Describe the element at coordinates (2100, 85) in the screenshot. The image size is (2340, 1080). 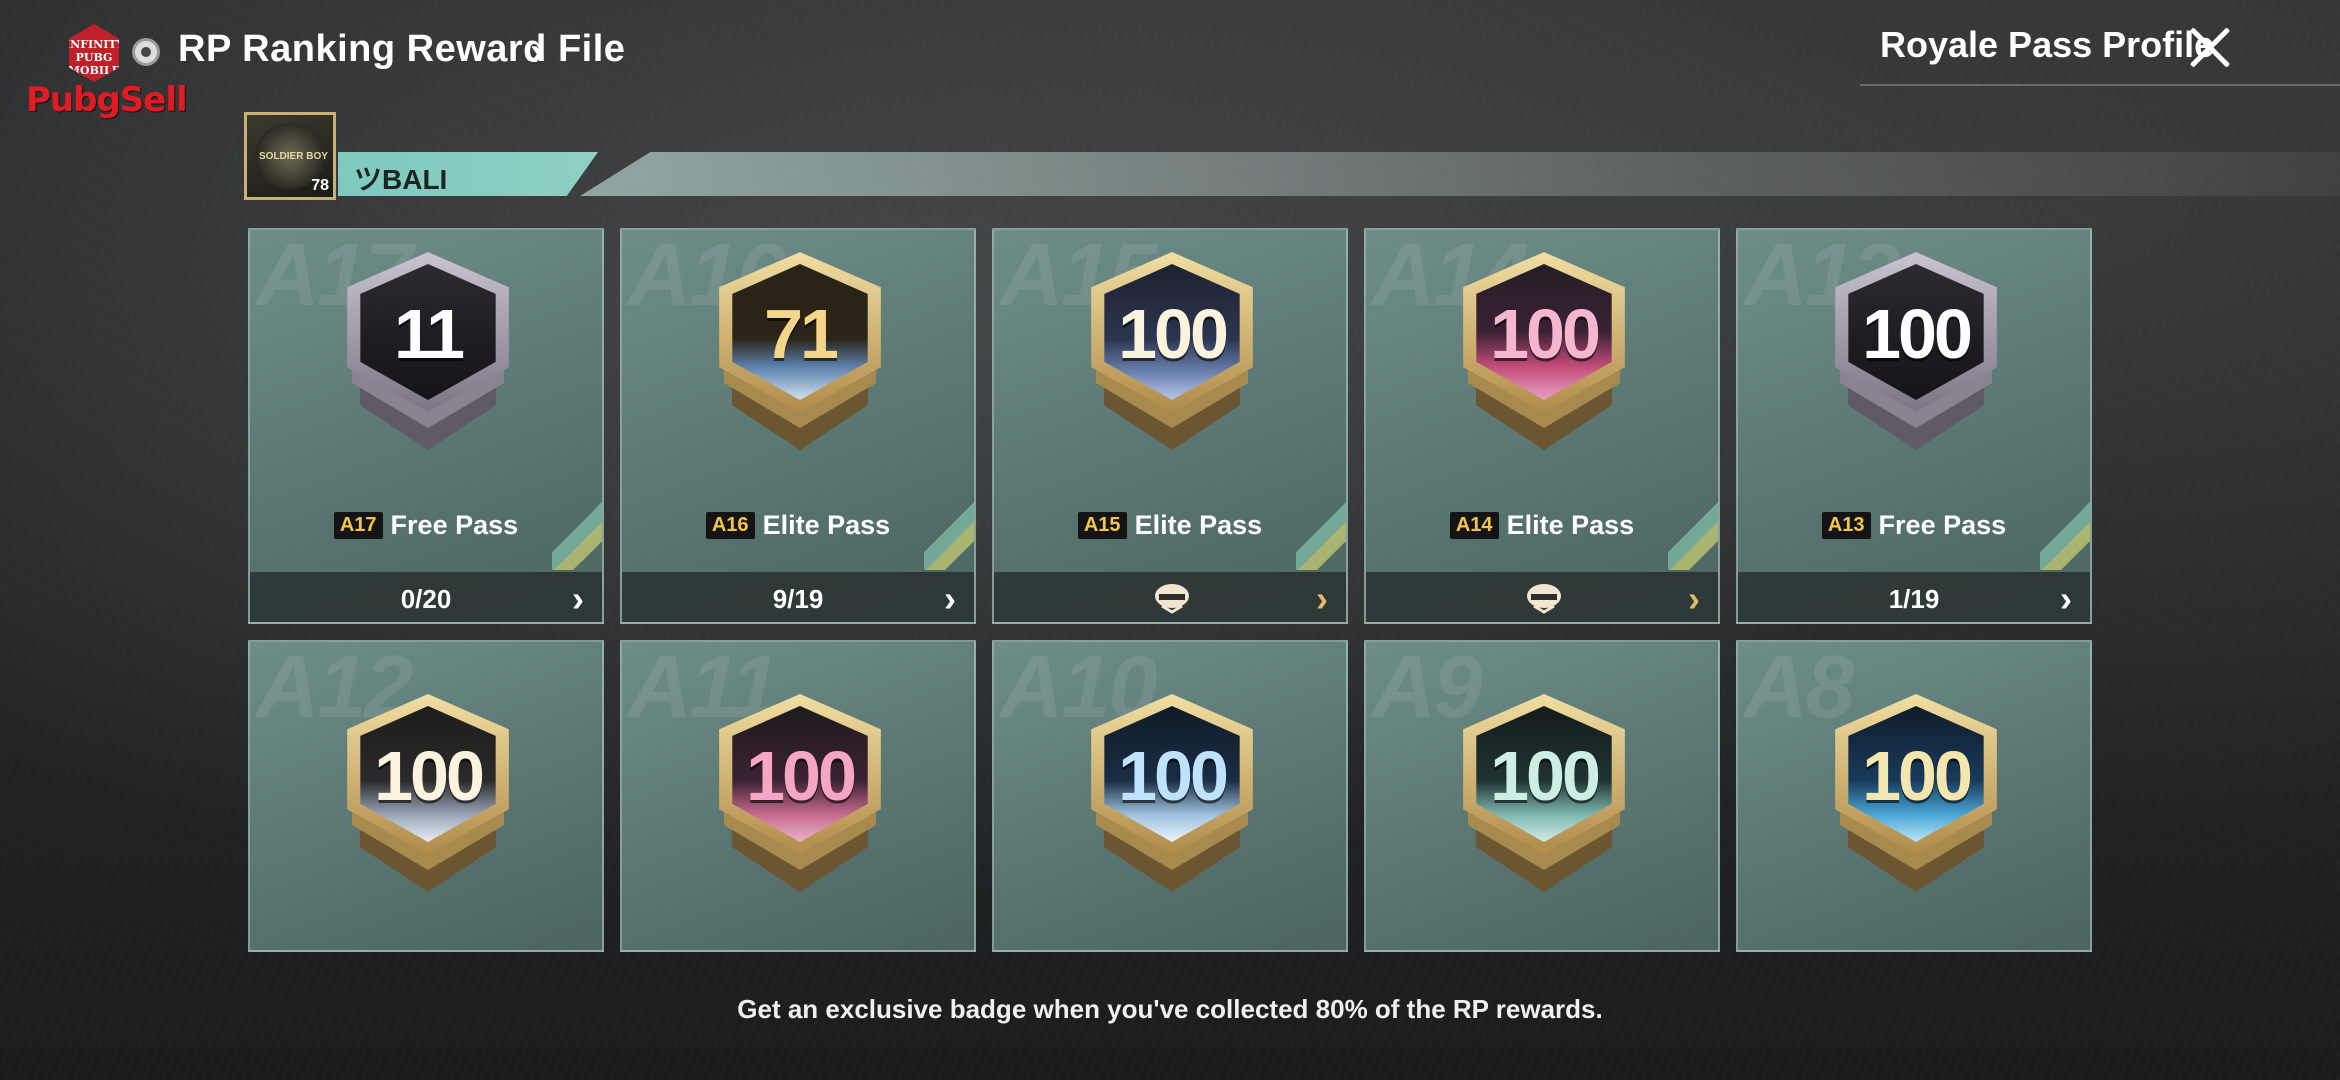
I see `header-divider` at that location.